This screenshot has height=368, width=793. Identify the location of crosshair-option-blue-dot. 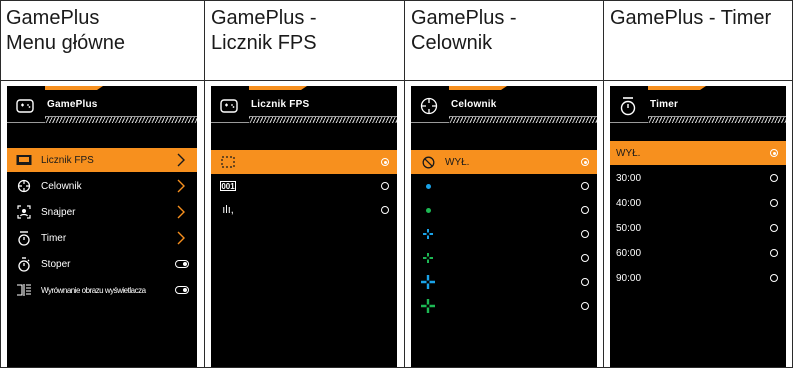
(504, 186).